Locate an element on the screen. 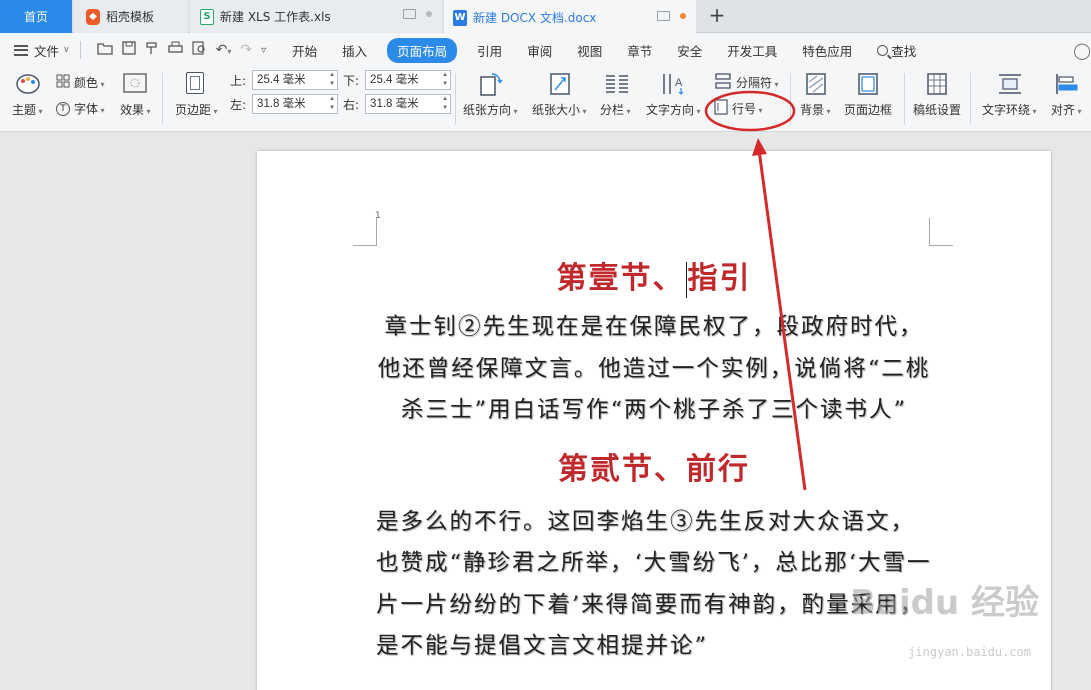 This screenshot has height=690, width=1091. orientation-button: 纸张方向 is located at coordinates (490, 109).